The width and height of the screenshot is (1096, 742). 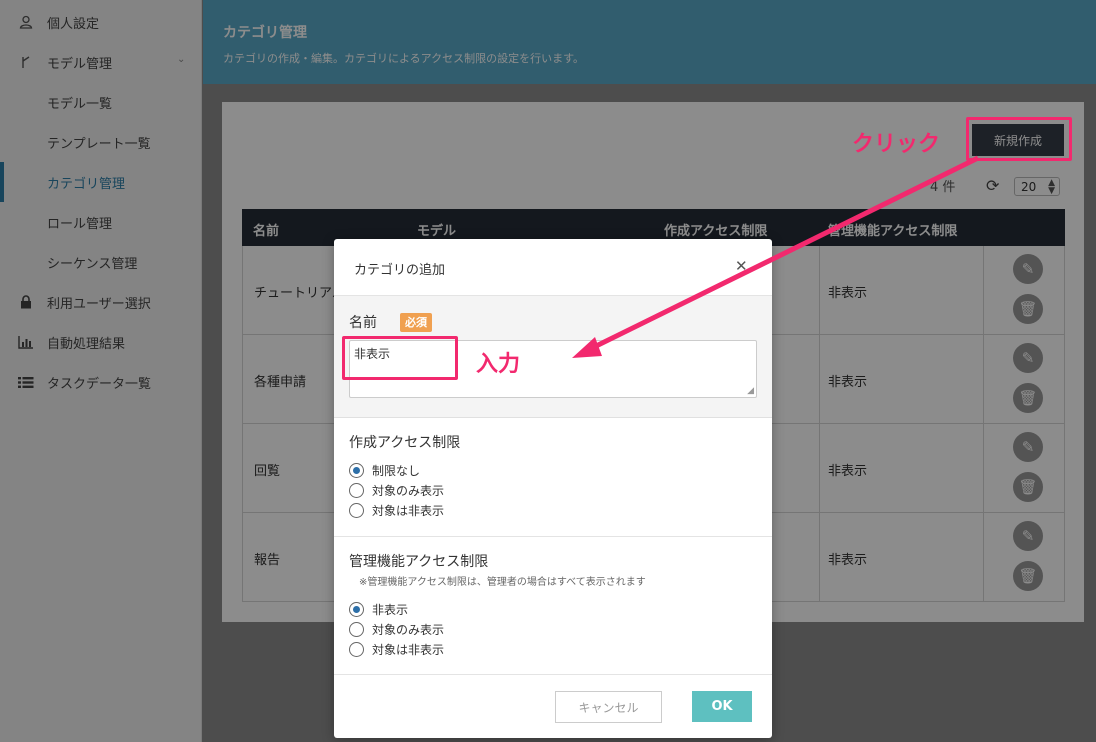 I want to click on ok-button: OK, so click(x=722, y=706).